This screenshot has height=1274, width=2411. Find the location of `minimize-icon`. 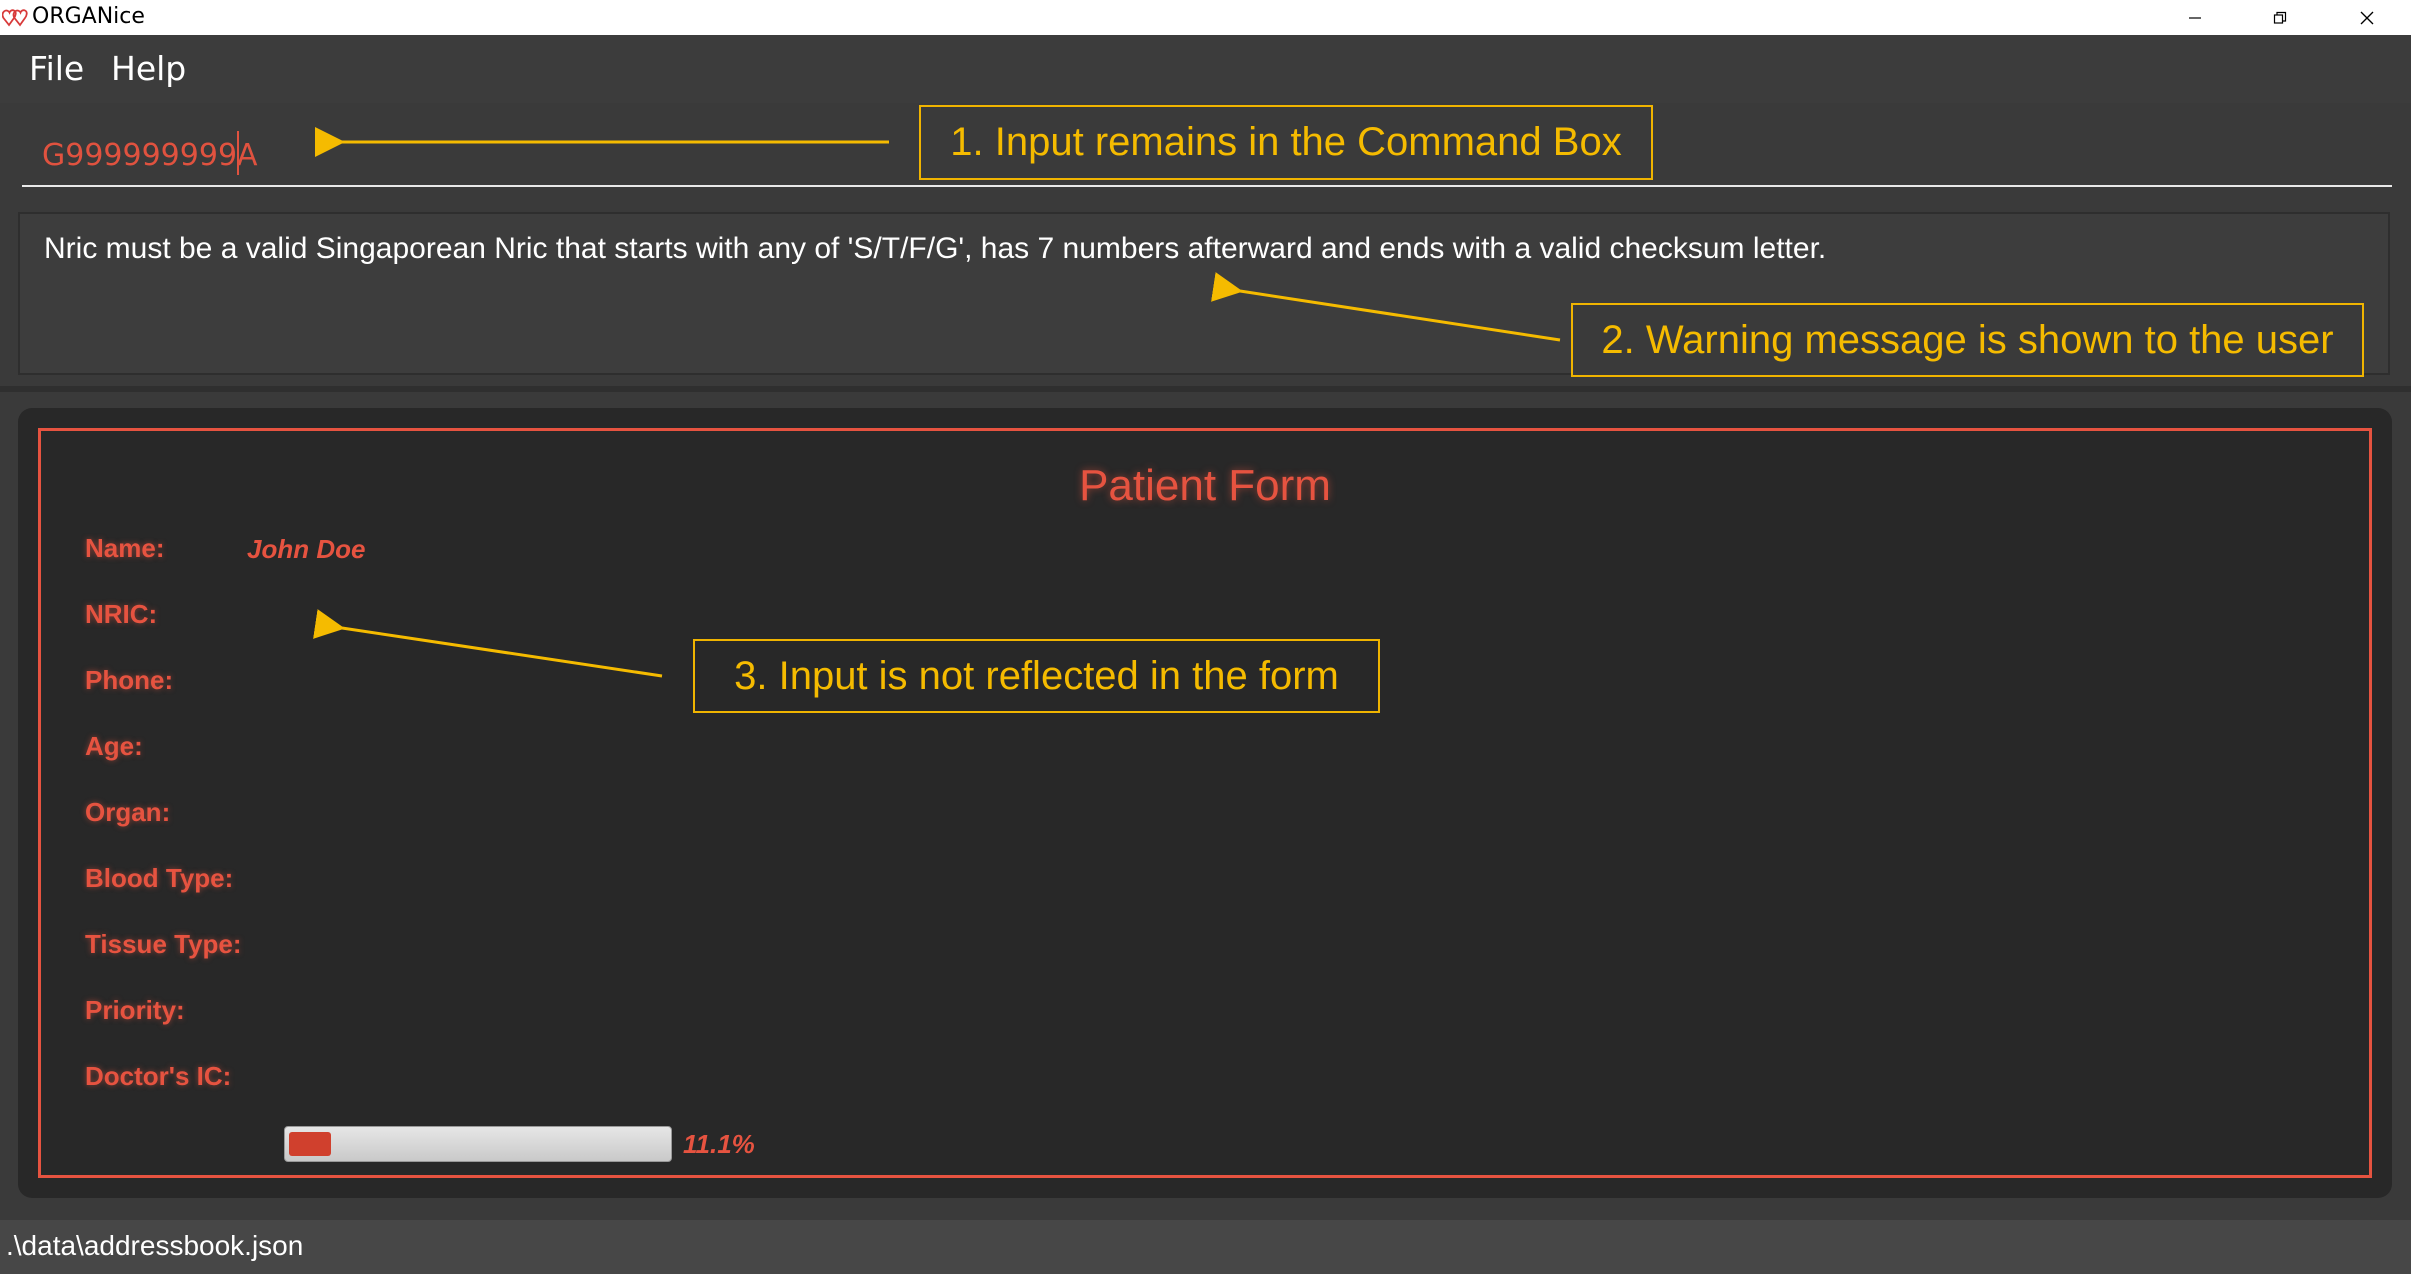

minimize-icon is located at coordinates (2195, 17).